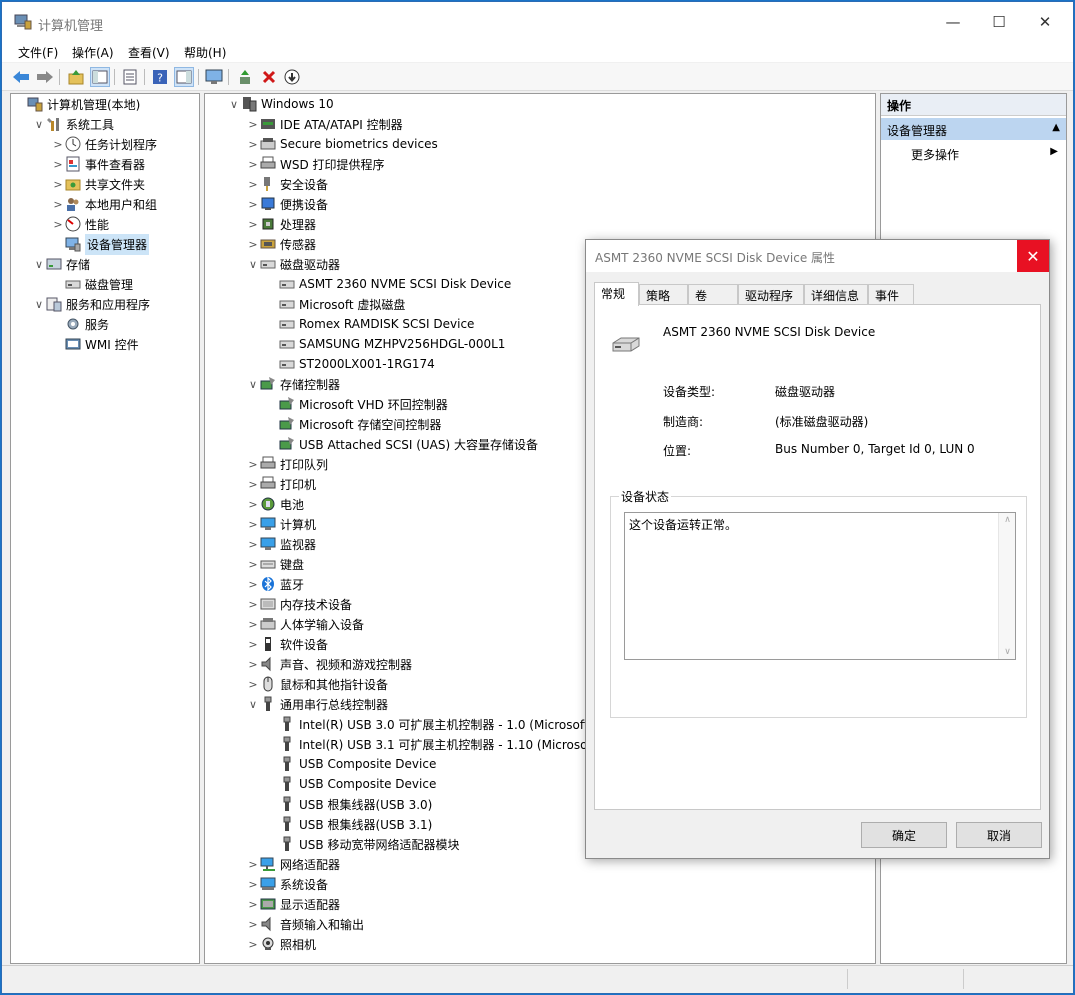 The width and height of the screenshot is (1075, 995). I want to click on console-tree-item: > 共享文件夹, so click(98, 184).